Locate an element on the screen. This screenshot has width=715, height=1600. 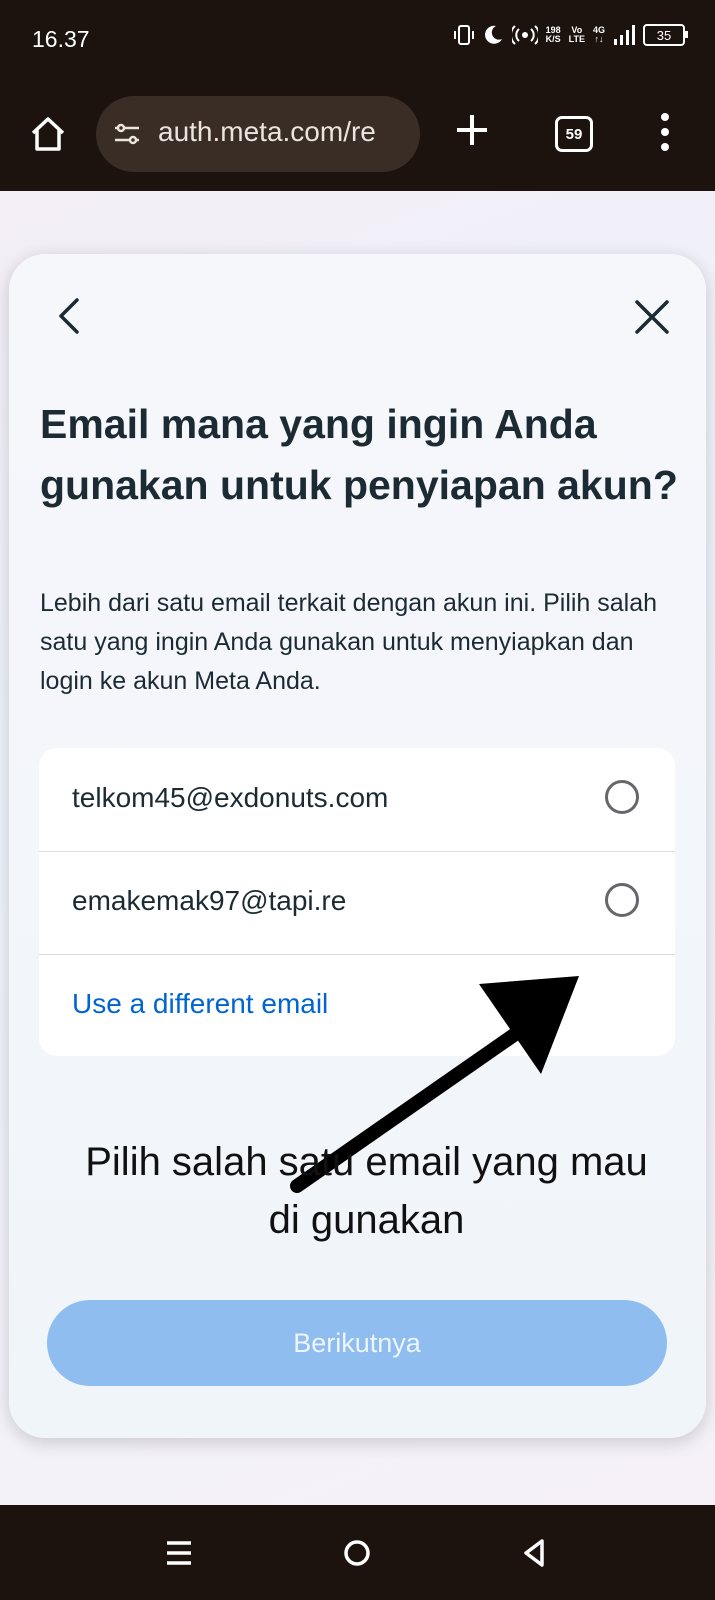
annotation-line-1: Pilih salah satu email yang mau is located at coordinates (366, 1162).